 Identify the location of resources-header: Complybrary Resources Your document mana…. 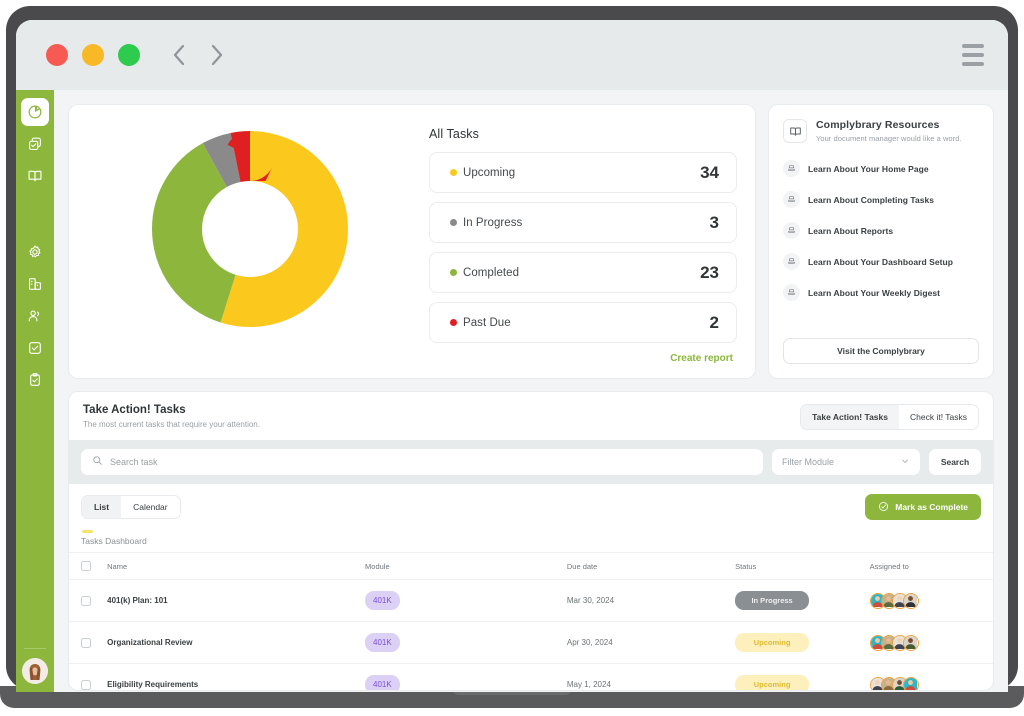
(881, 131).